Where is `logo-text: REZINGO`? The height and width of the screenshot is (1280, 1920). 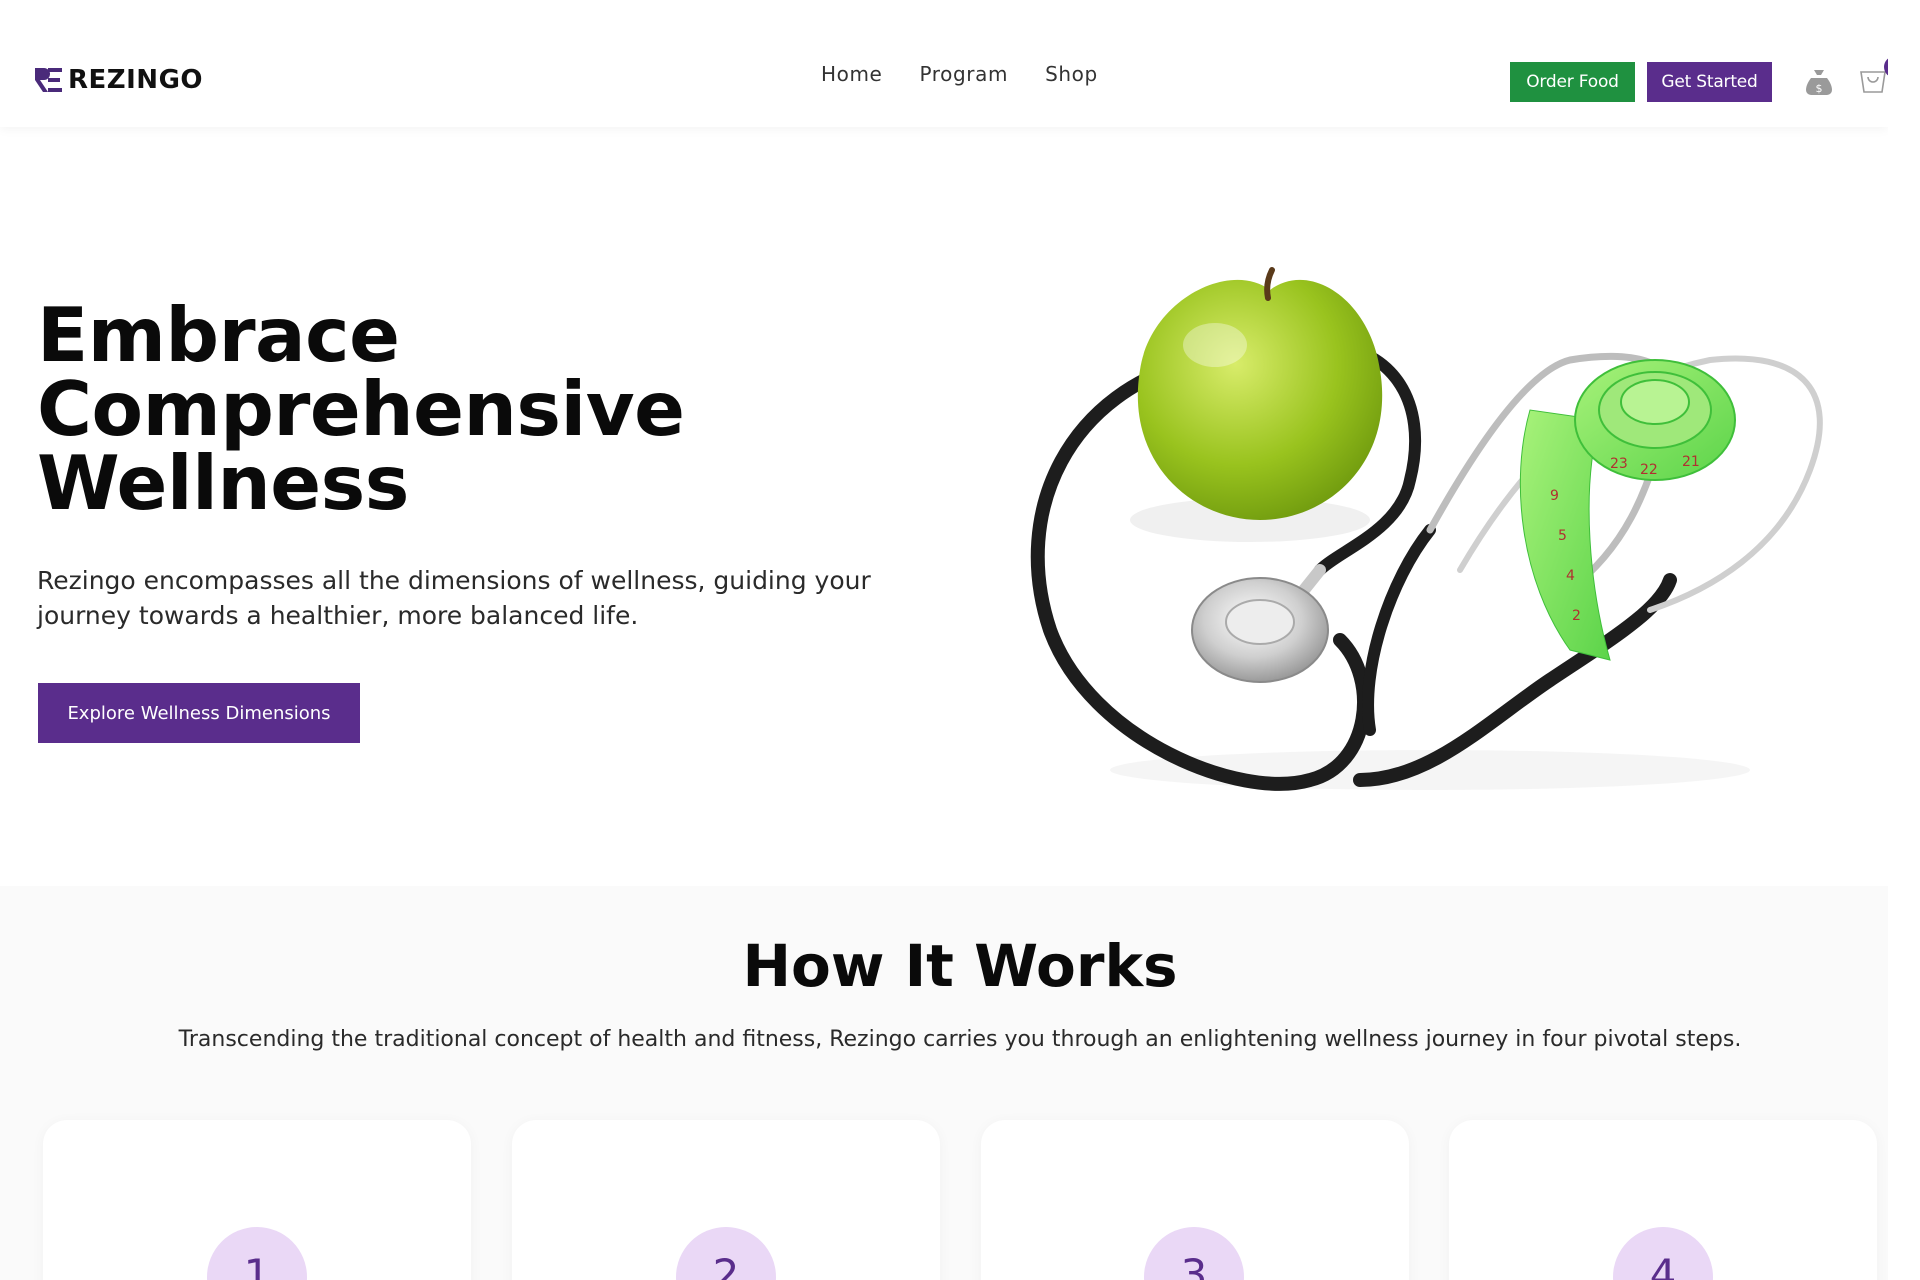 logo-text: REZINGO is located at coordinates (136, 80).